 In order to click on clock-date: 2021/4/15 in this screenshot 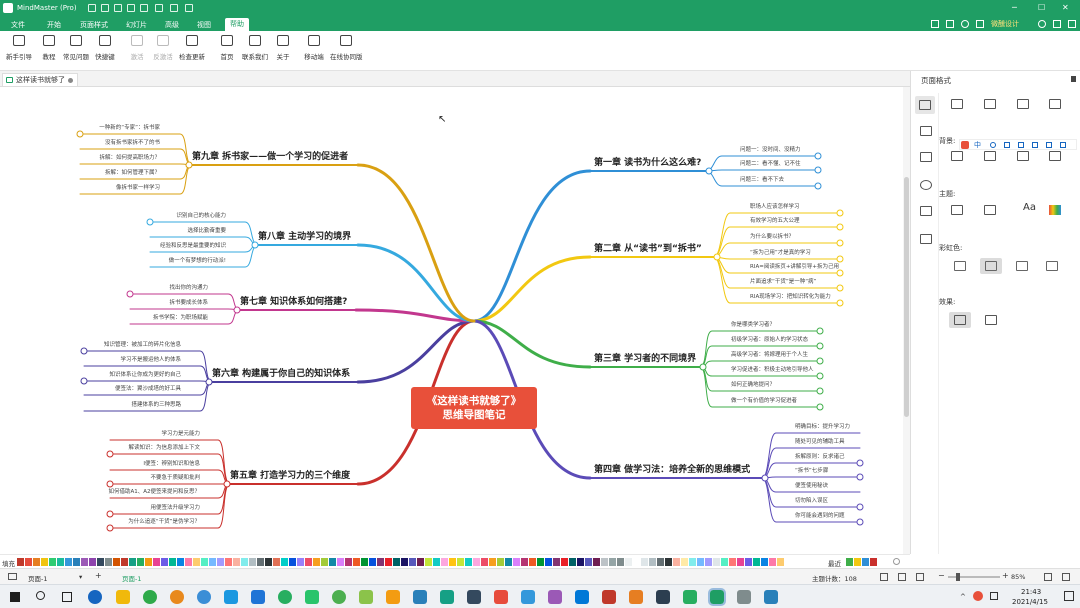, I will do `click(1030, 602)`.